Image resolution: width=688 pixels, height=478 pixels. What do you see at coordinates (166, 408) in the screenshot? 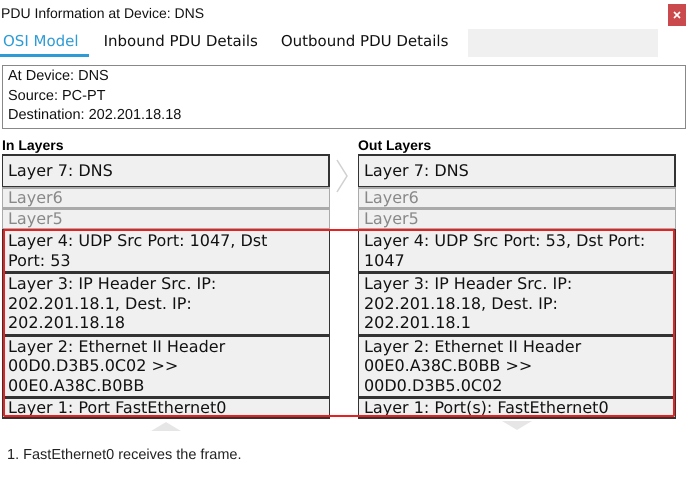
I see `layer-button: Layer 1: Port FastEthernet0` at bounding box center [166, 408].